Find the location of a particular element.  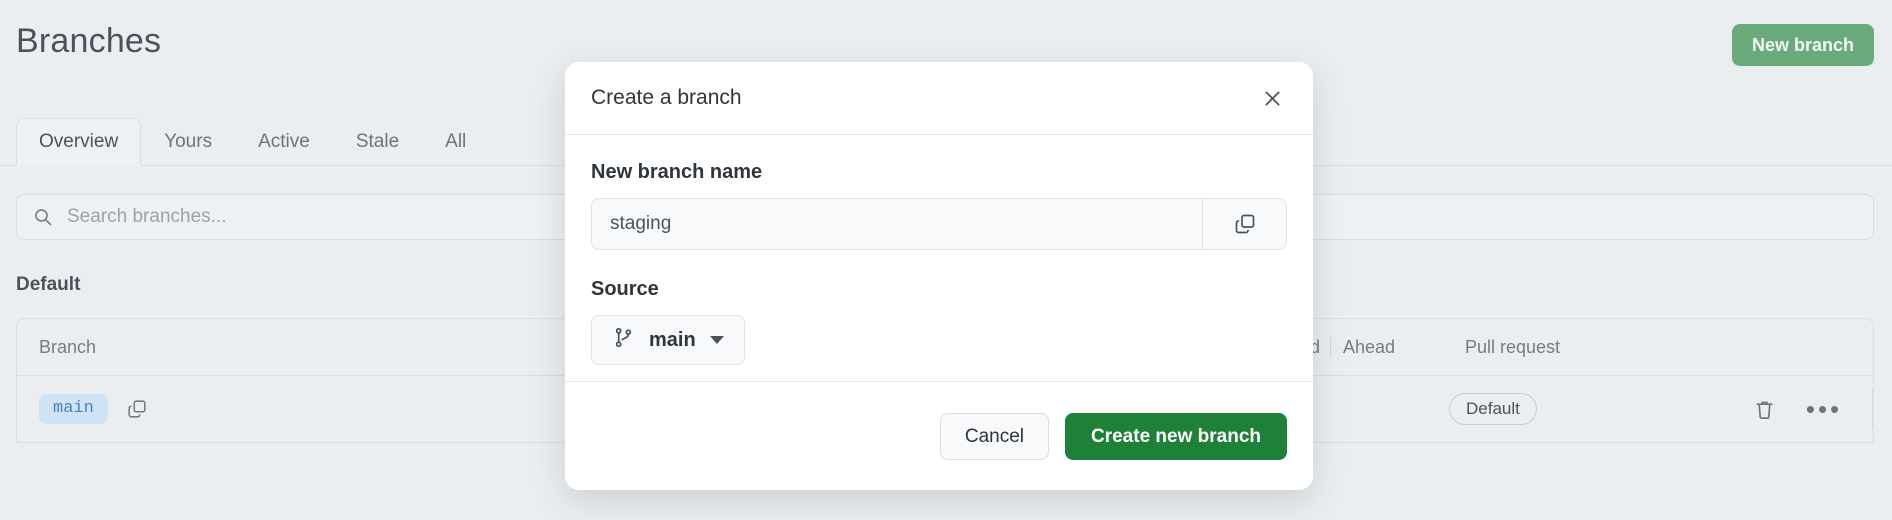

tab-bar: Overview Yours Active Stale All is located at coordinates (252, 142).